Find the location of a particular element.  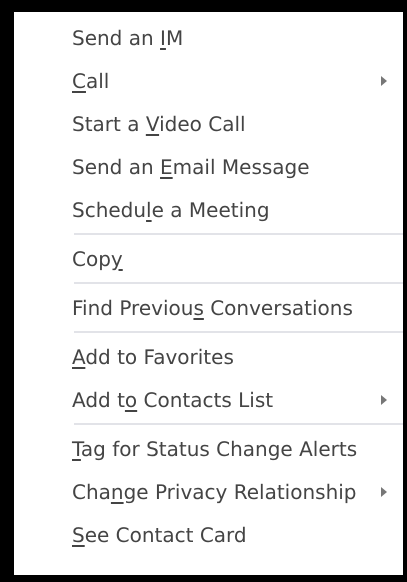

menu-item: Change Privacy Relationship is located at coordinates (208, 491).